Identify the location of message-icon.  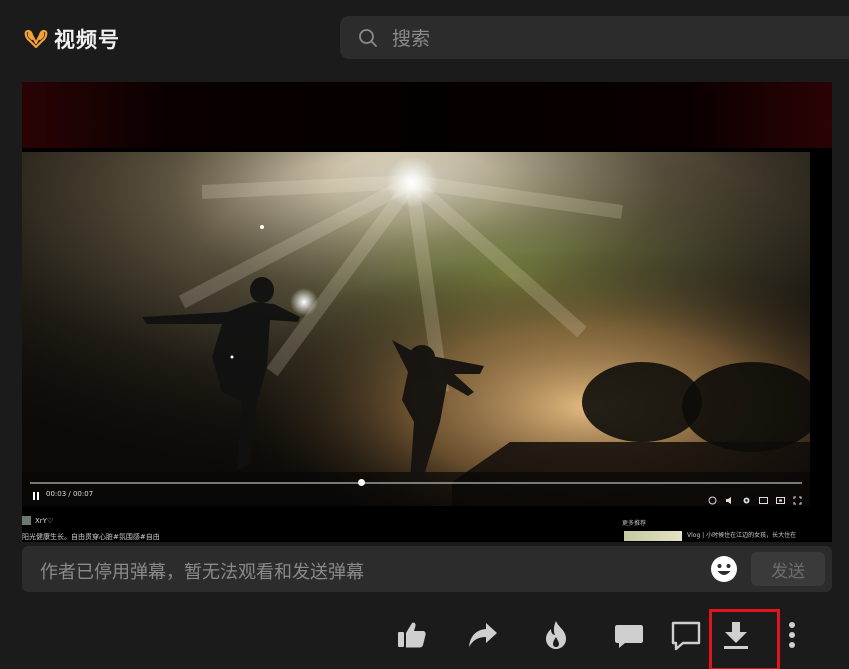
(686, 635).